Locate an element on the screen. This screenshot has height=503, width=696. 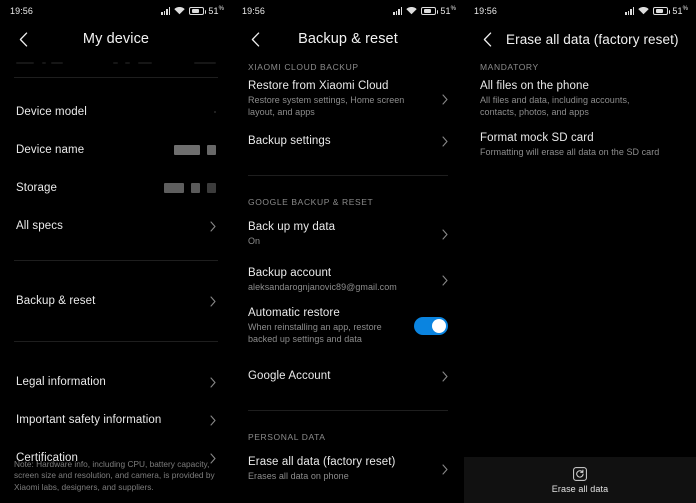
row-device-model: Device model is located at coordinates (116, 112).